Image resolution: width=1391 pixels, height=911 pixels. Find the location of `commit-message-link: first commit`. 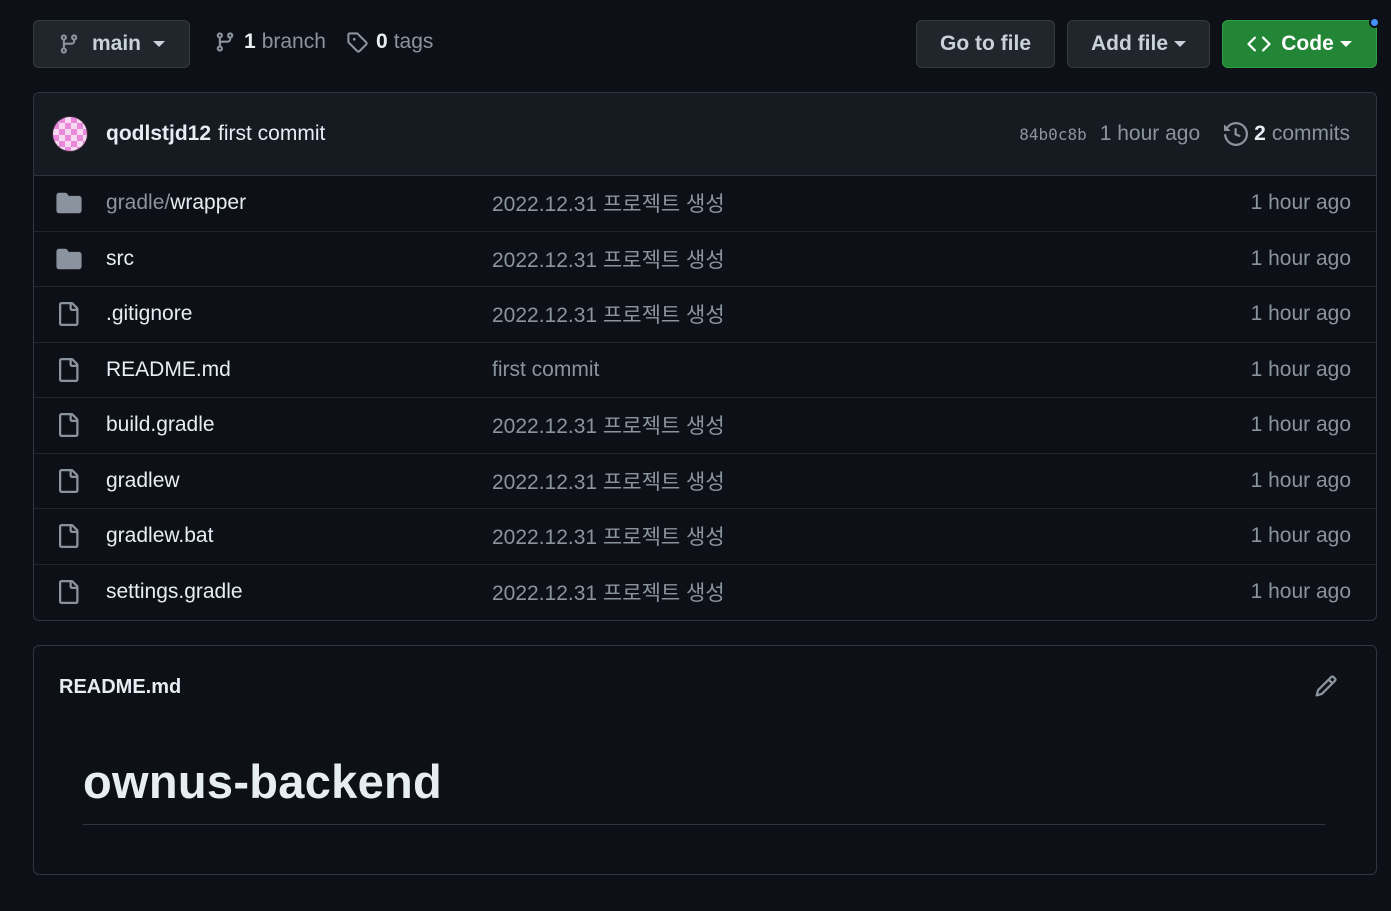

commit-message-link: first commit is located at coordinates (271, 134).